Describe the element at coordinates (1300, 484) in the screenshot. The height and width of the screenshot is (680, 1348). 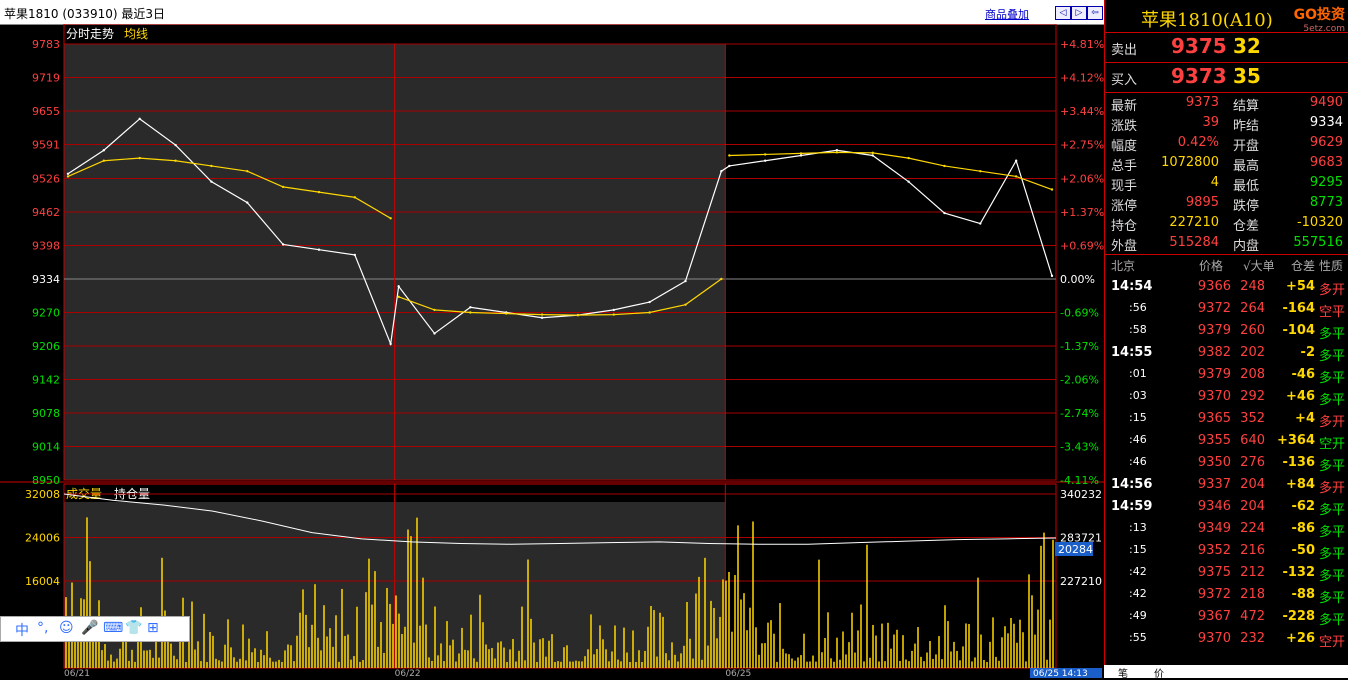
I see `trade-oi-diff: +84` at that location.